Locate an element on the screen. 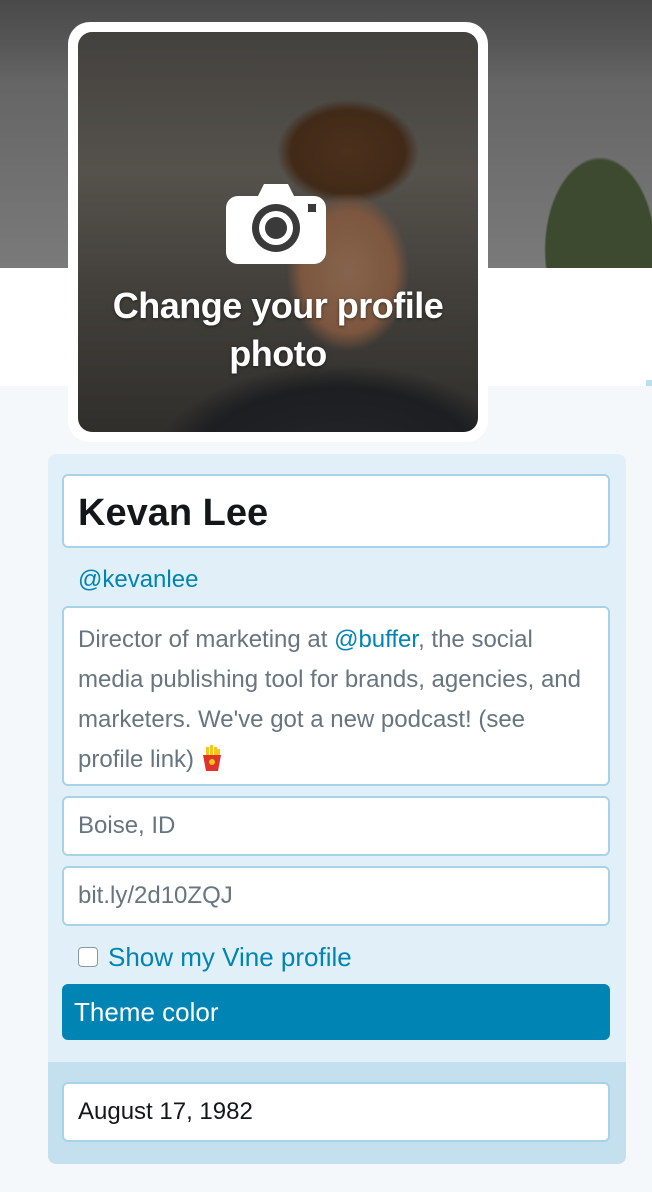 The image size is (652, 1192). location-field: Boise, ID is located at coordinates (336, 826).